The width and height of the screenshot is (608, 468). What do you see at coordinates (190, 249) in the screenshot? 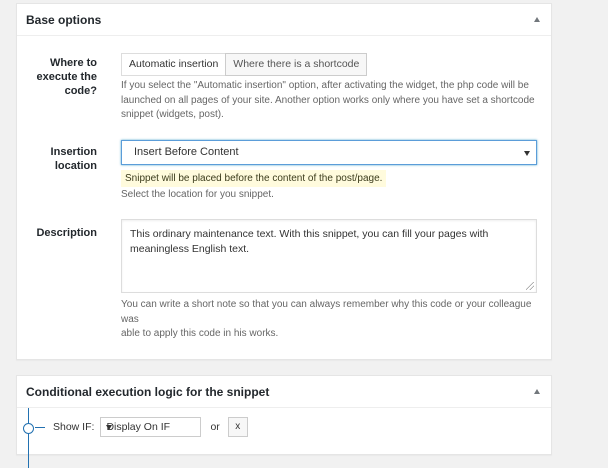
I see `description-text-line-2: meaningless English text.` at bounding box center [190, 249].